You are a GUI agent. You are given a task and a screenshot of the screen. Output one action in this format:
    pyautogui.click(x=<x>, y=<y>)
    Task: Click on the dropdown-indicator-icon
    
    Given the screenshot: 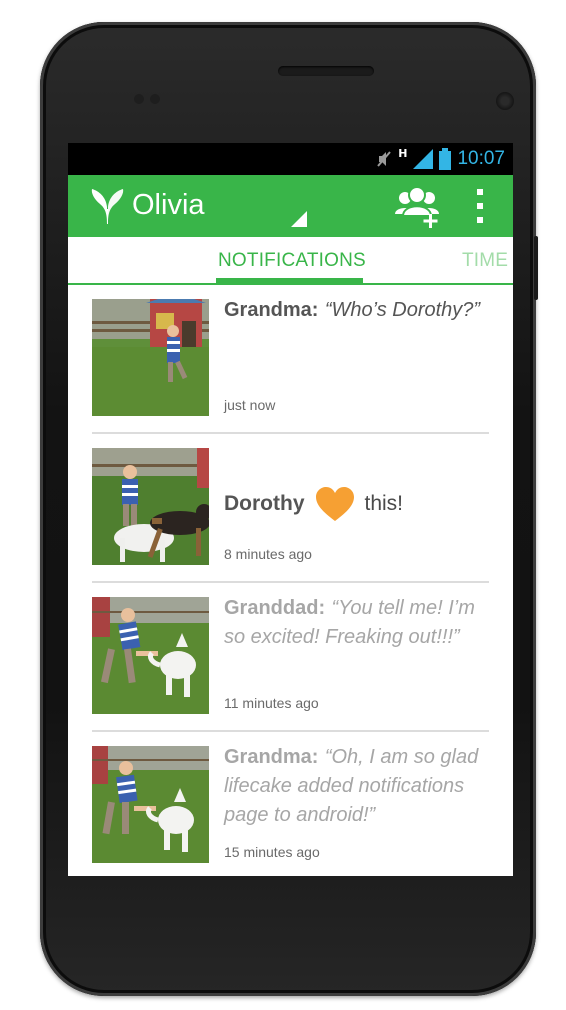 What is the action you would take?
    pyautogui.click(x=299, y=219)
    